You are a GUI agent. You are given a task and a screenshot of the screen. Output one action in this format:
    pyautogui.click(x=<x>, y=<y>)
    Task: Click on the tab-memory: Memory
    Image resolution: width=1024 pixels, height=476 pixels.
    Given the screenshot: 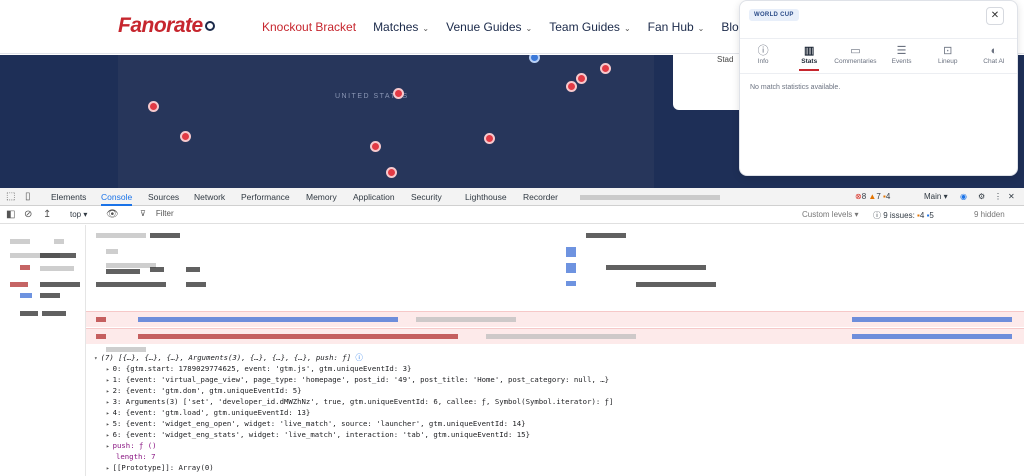 What is the action you would take?
    pyautogui.click(x=321, y=197)
    